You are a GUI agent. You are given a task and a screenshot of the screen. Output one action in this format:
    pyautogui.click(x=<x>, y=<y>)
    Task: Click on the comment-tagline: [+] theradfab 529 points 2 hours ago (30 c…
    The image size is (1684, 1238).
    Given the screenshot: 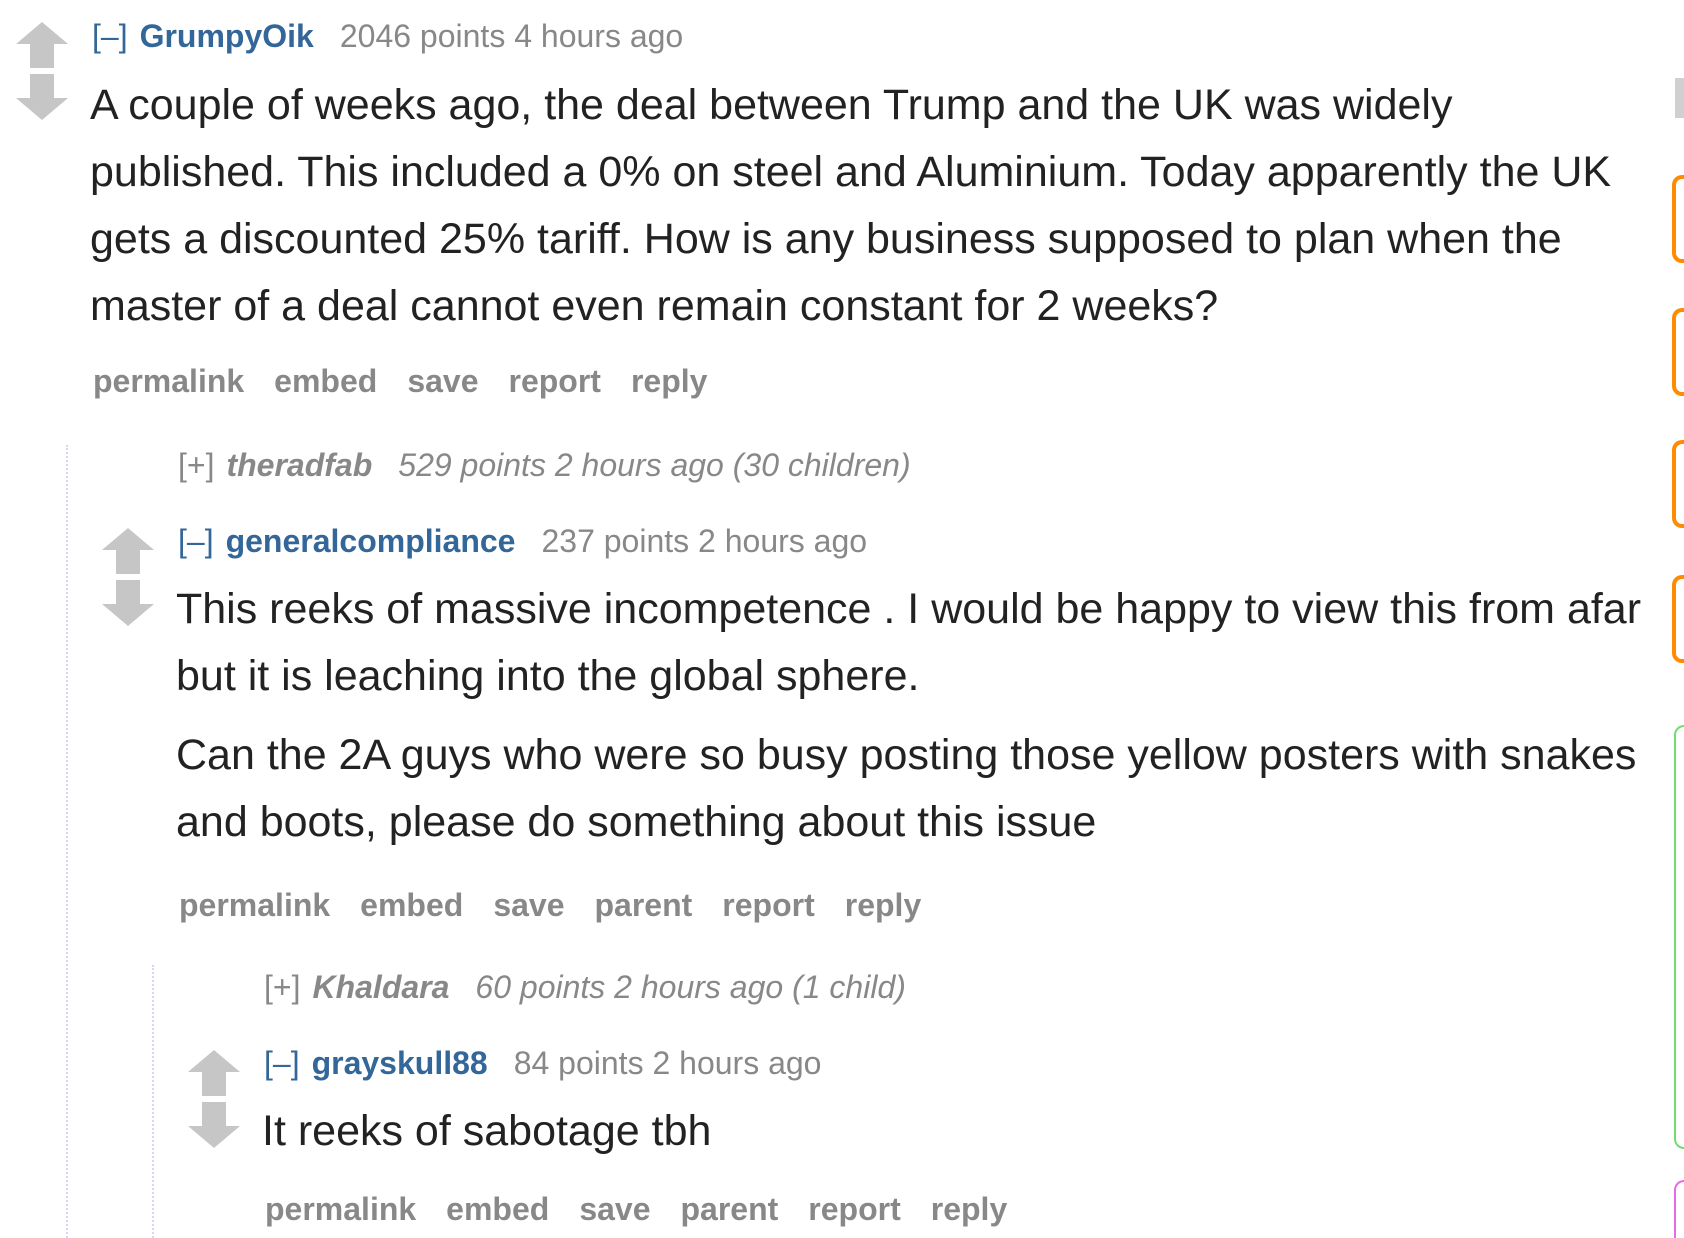 What is the action you would take?
    pyautogui.click(x=544, y=465)
    